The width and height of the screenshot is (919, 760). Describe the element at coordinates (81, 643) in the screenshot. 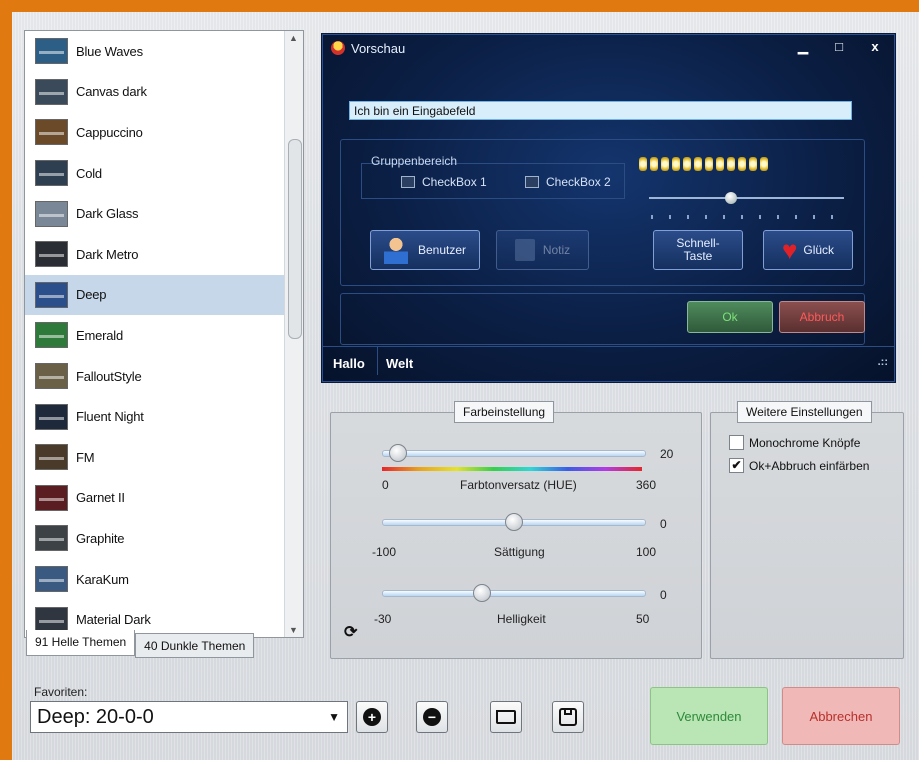

I see `tab-light-themes: 91 Helle Themen` at that location.